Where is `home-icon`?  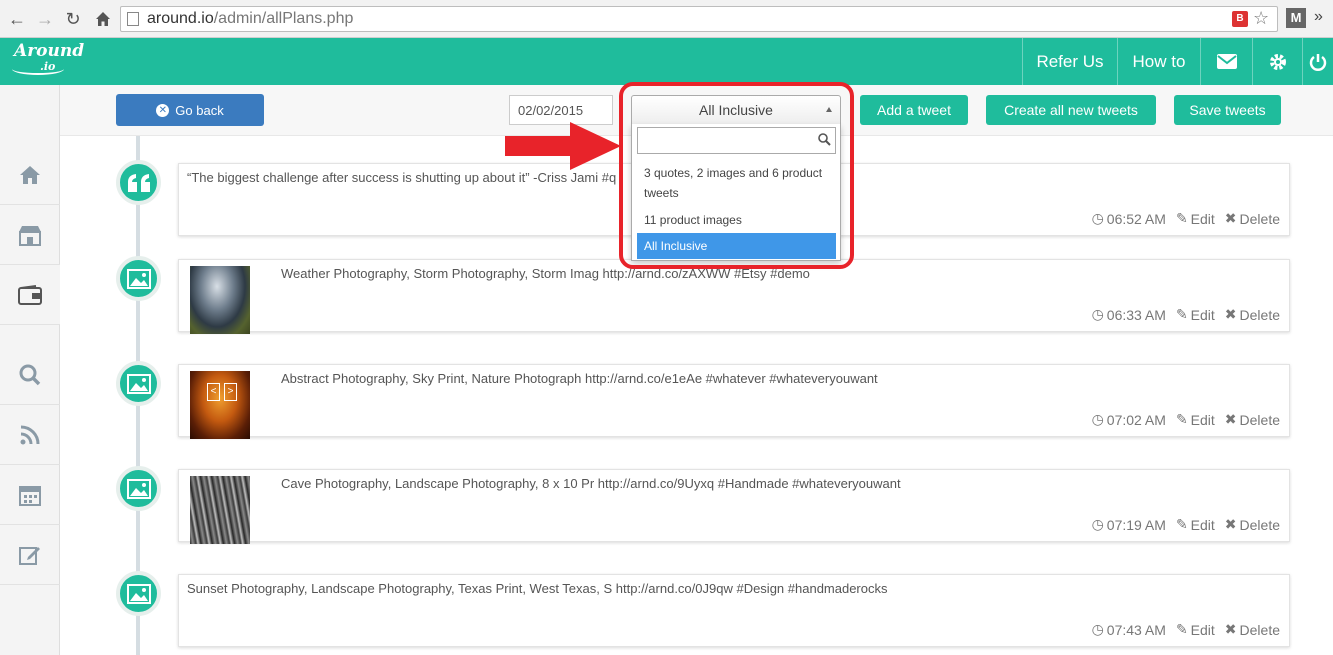 home-icon is located at coordinates (30, 175).